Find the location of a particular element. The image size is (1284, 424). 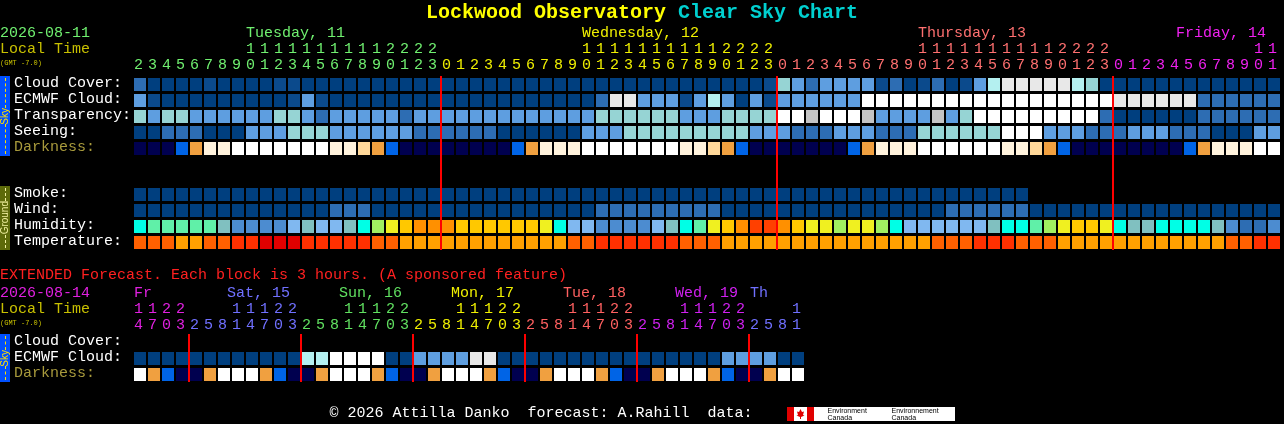

flag-icon is located at coordinates (800, 414).